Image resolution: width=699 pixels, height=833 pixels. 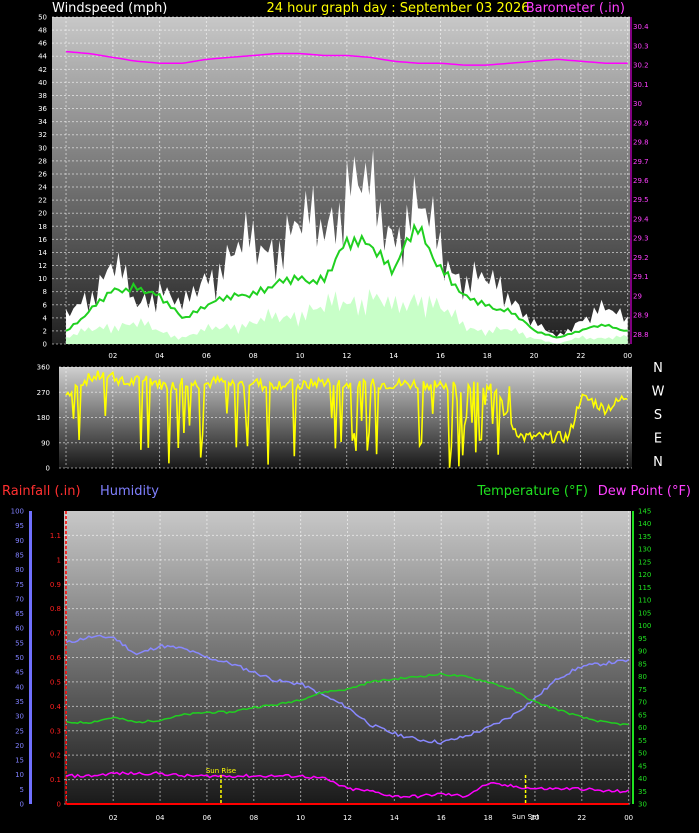 I want to click on temperature-tick-label: 115, so click(x=644, y=588).